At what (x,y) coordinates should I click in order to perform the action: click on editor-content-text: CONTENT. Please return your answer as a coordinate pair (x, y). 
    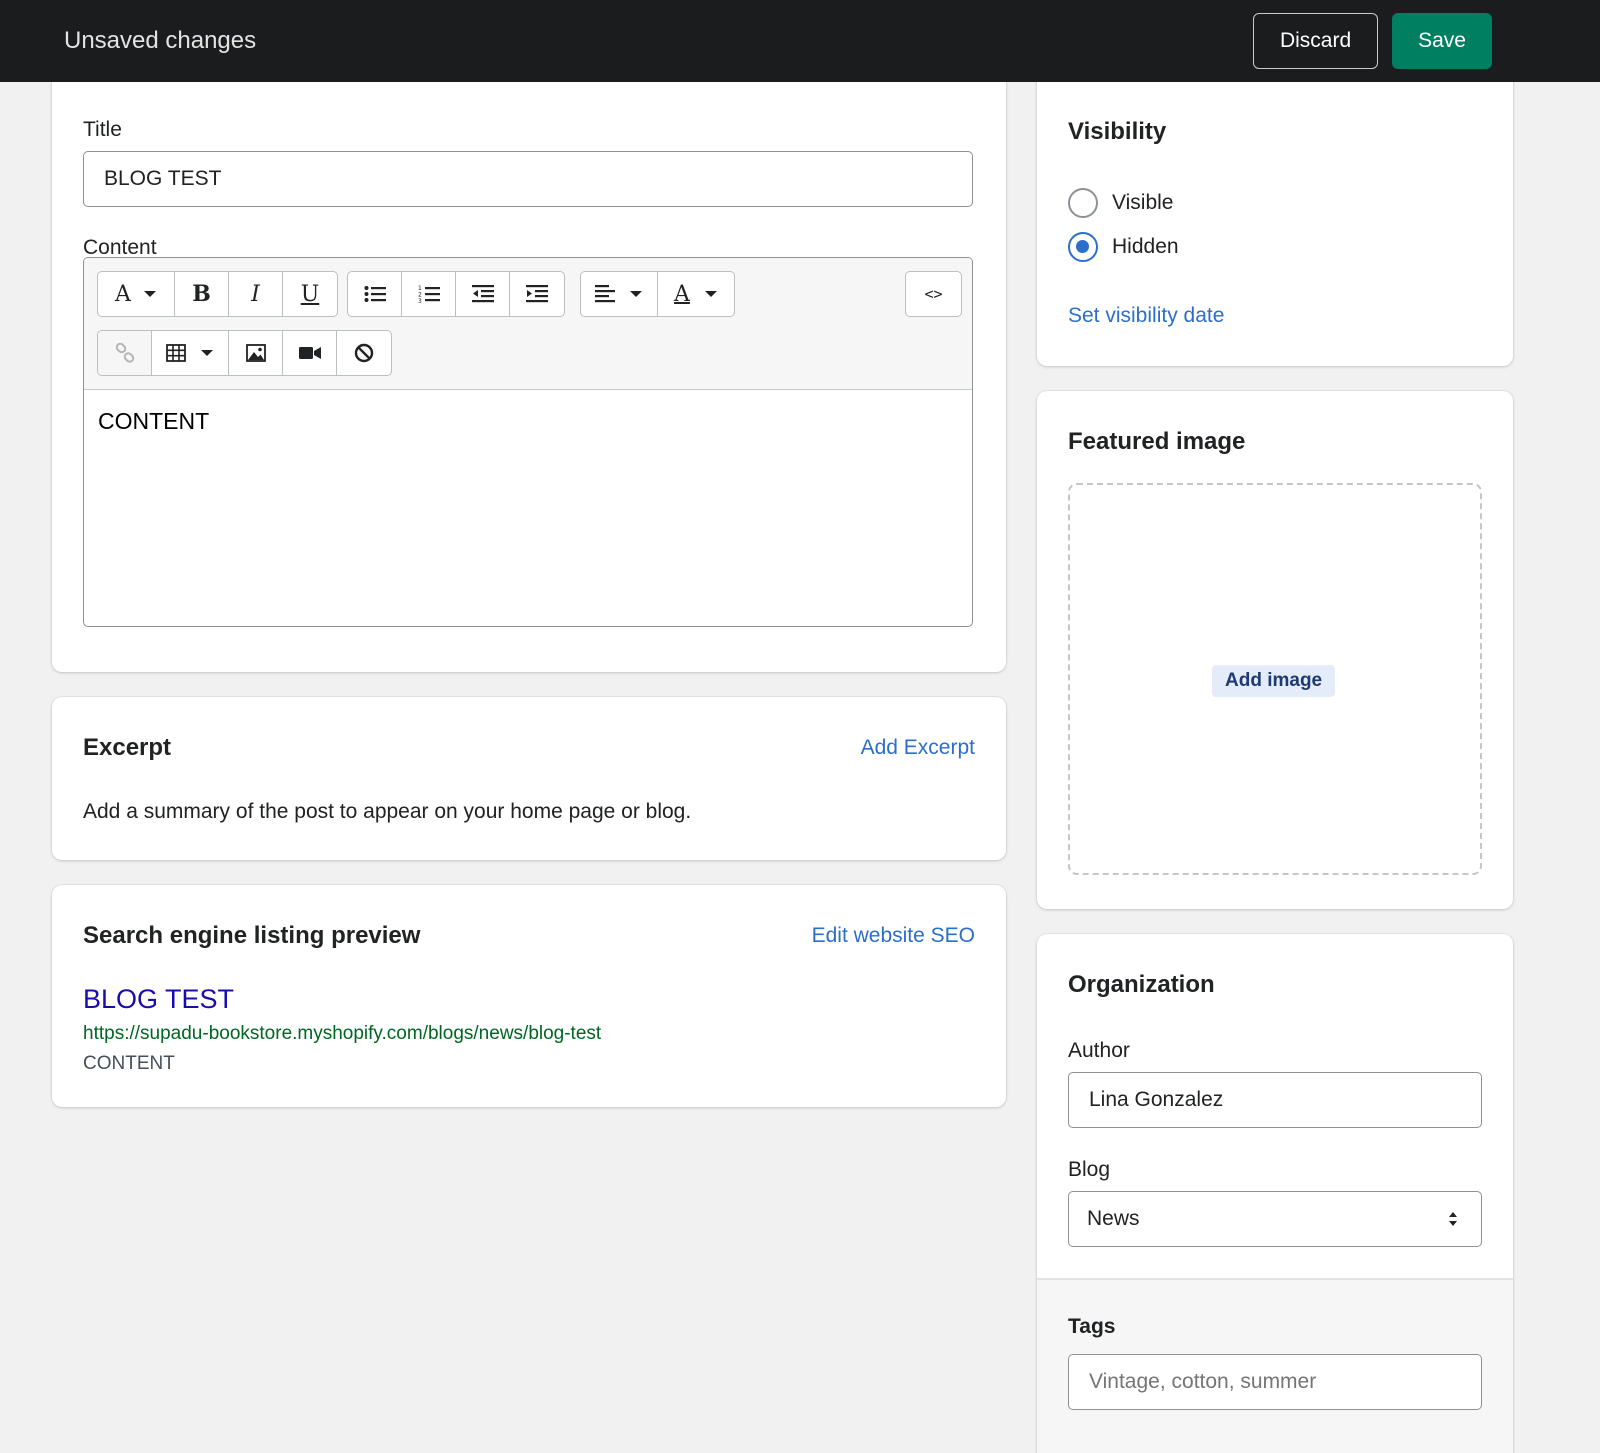
    Looking at the image, I should click on (154, 421).